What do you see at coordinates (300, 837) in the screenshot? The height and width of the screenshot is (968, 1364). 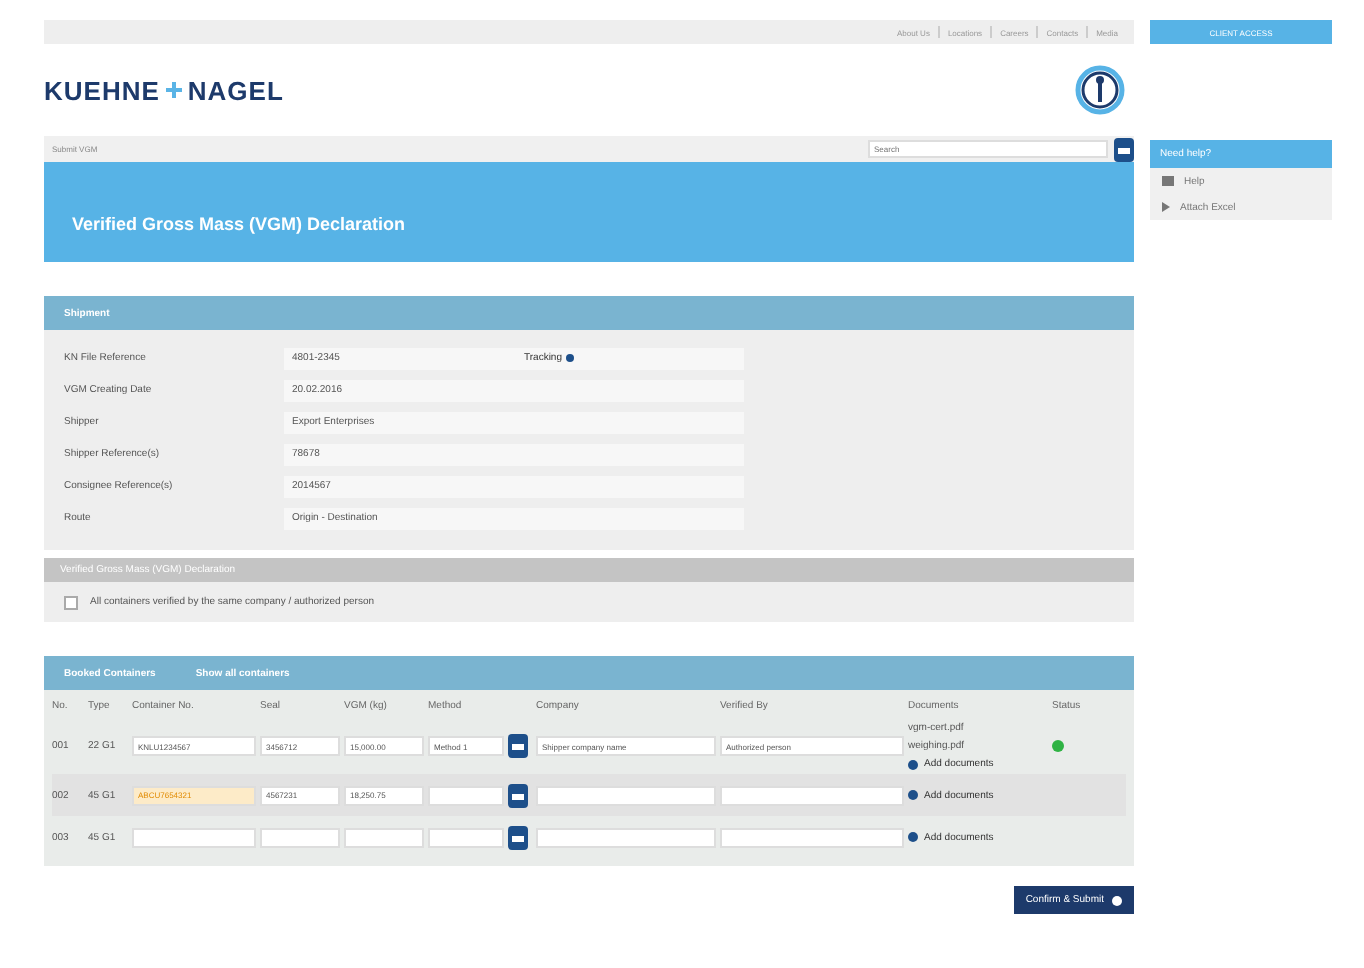 I see `seal-field` at bounding box center [300, 837].